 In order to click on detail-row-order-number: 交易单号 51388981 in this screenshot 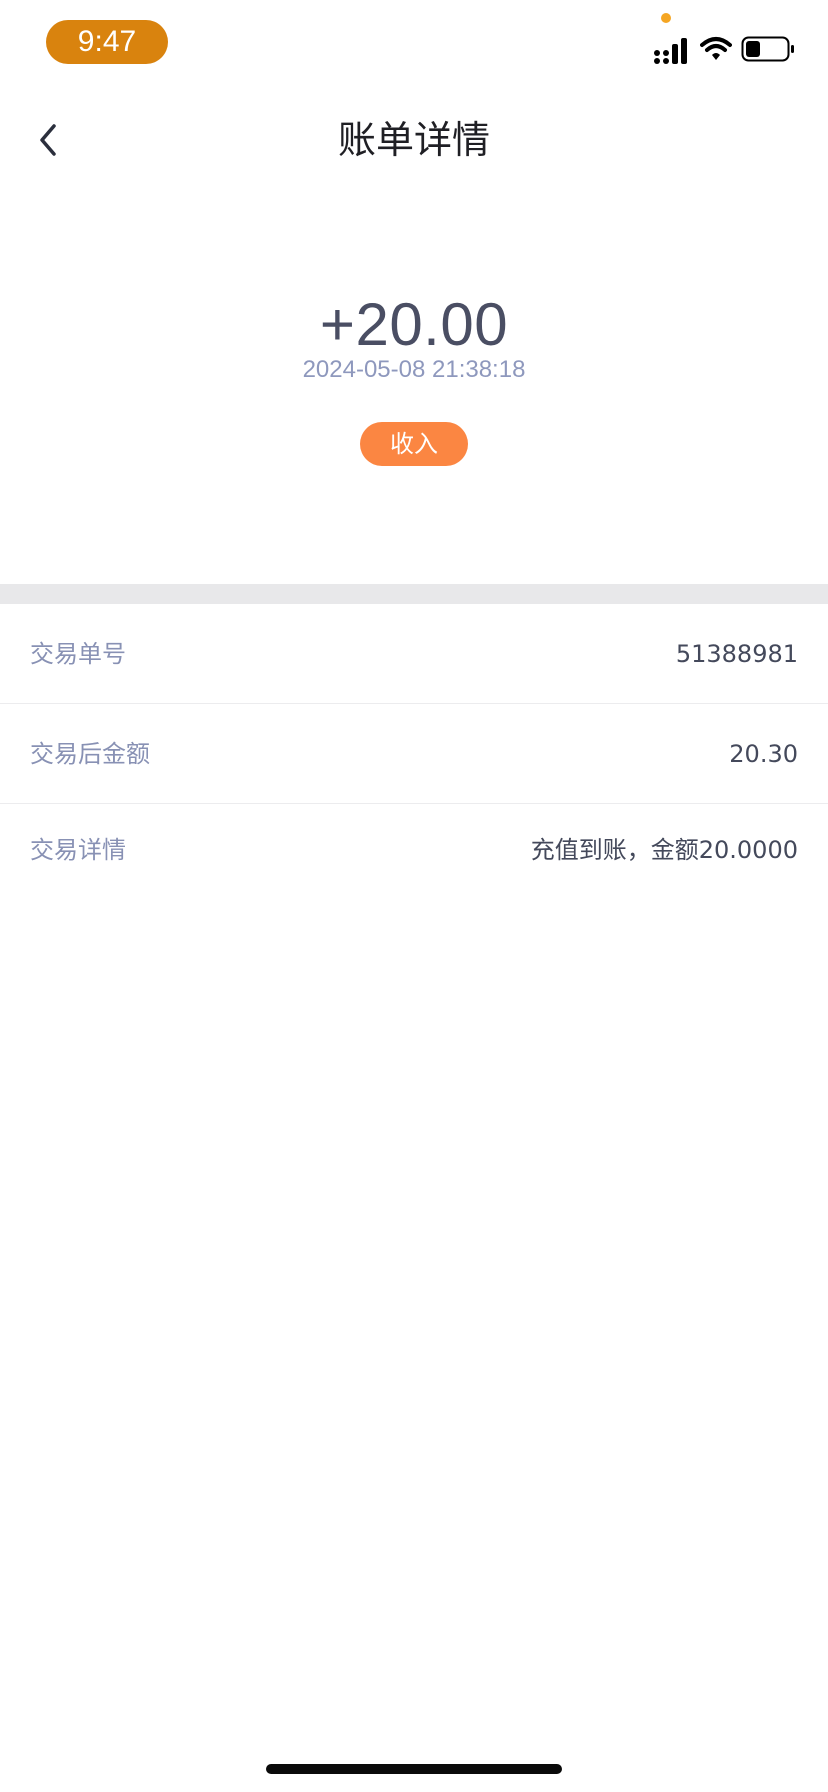, I will do `click(414, 654)`.